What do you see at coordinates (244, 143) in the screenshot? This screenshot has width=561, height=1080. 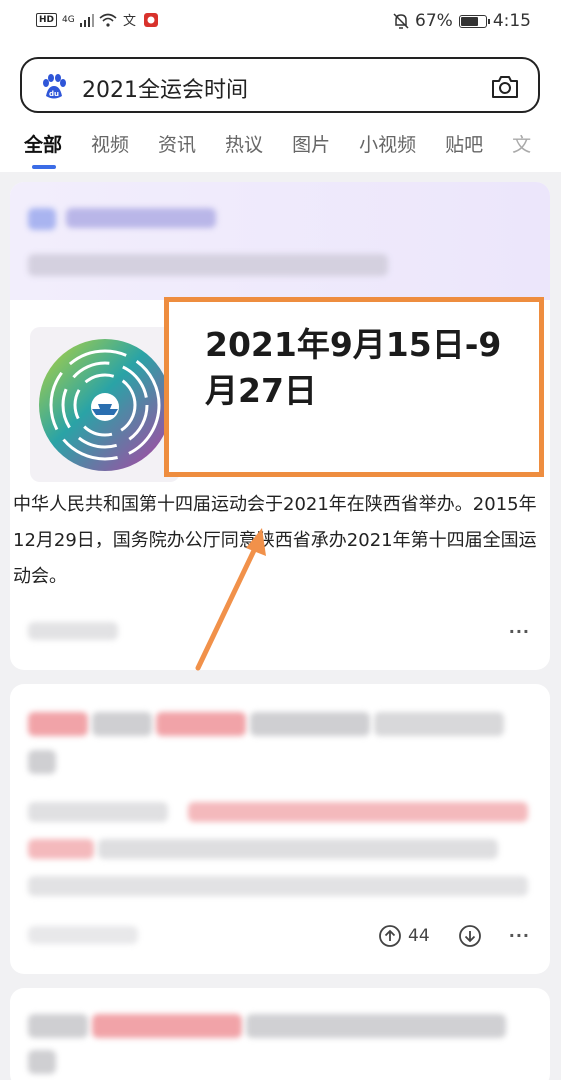 I see `tab-discussion: 热议` at bounding box center [244, 143].